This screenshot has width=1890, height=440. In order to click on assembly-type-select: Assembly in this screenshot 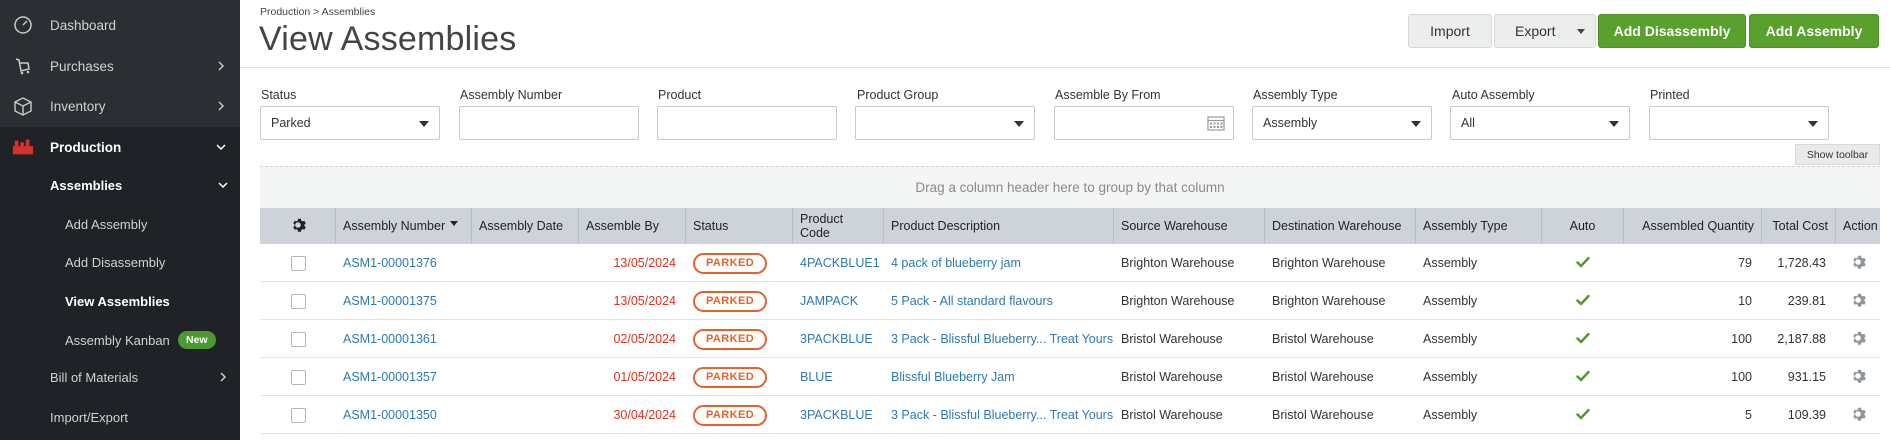, I will do `click(1342, 123)`.